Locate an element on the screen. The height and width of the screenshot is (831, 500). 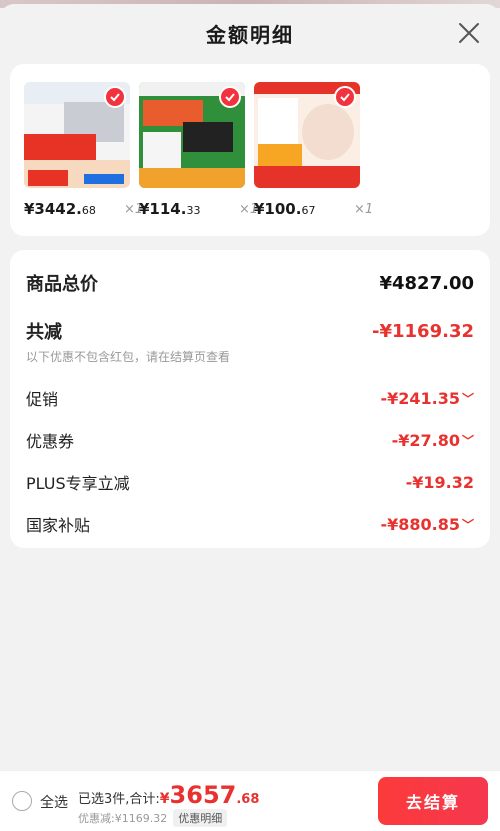
select-all-radio is located at coordinates (22, 801).